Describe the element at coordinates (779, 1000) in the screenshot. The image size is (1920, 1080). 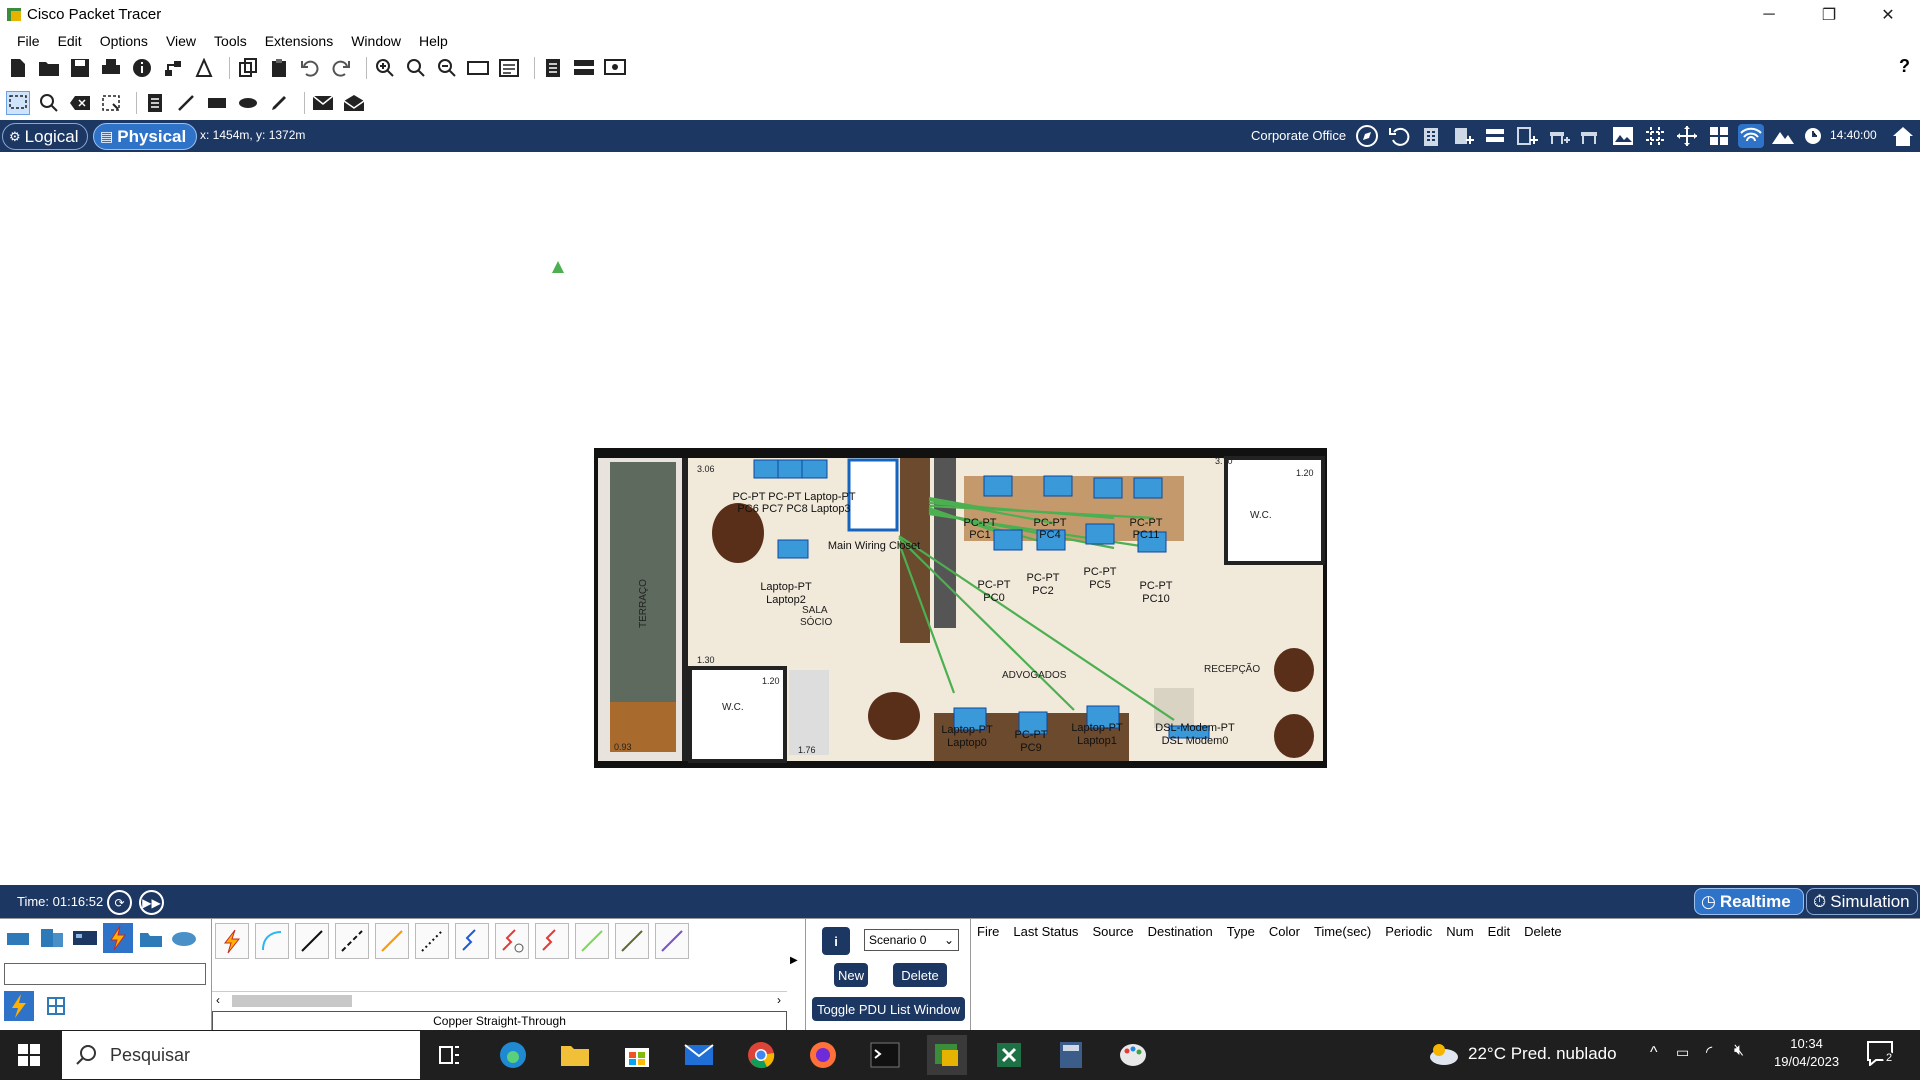
I see `scroll-right-icon: ›` at that location.